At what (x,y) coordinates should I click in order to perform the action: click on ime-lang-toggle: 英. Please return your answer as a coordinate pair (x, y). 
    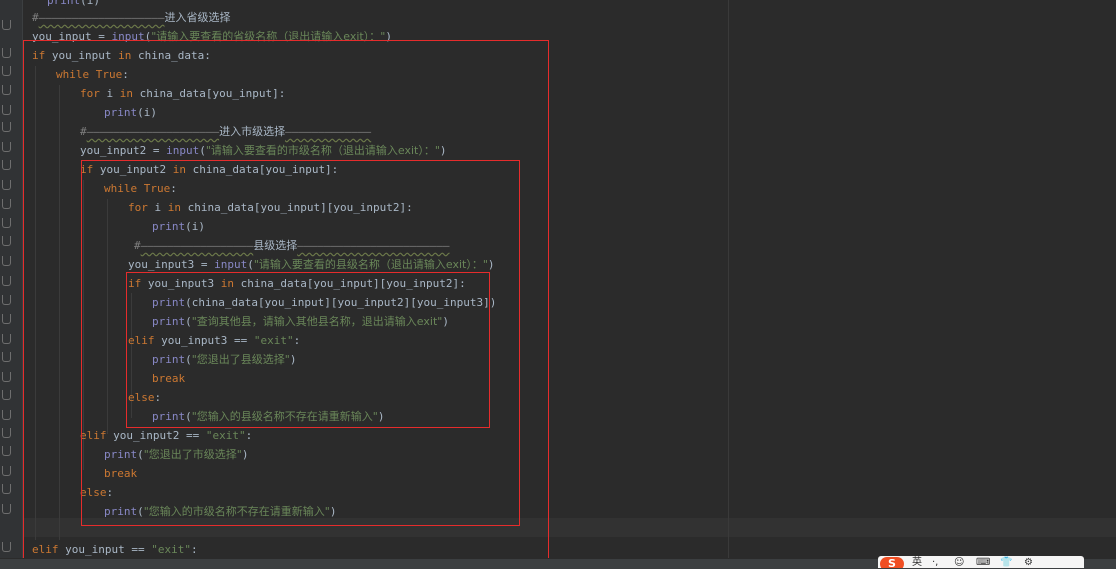
    Looking at the image, I should click on (917, 562).